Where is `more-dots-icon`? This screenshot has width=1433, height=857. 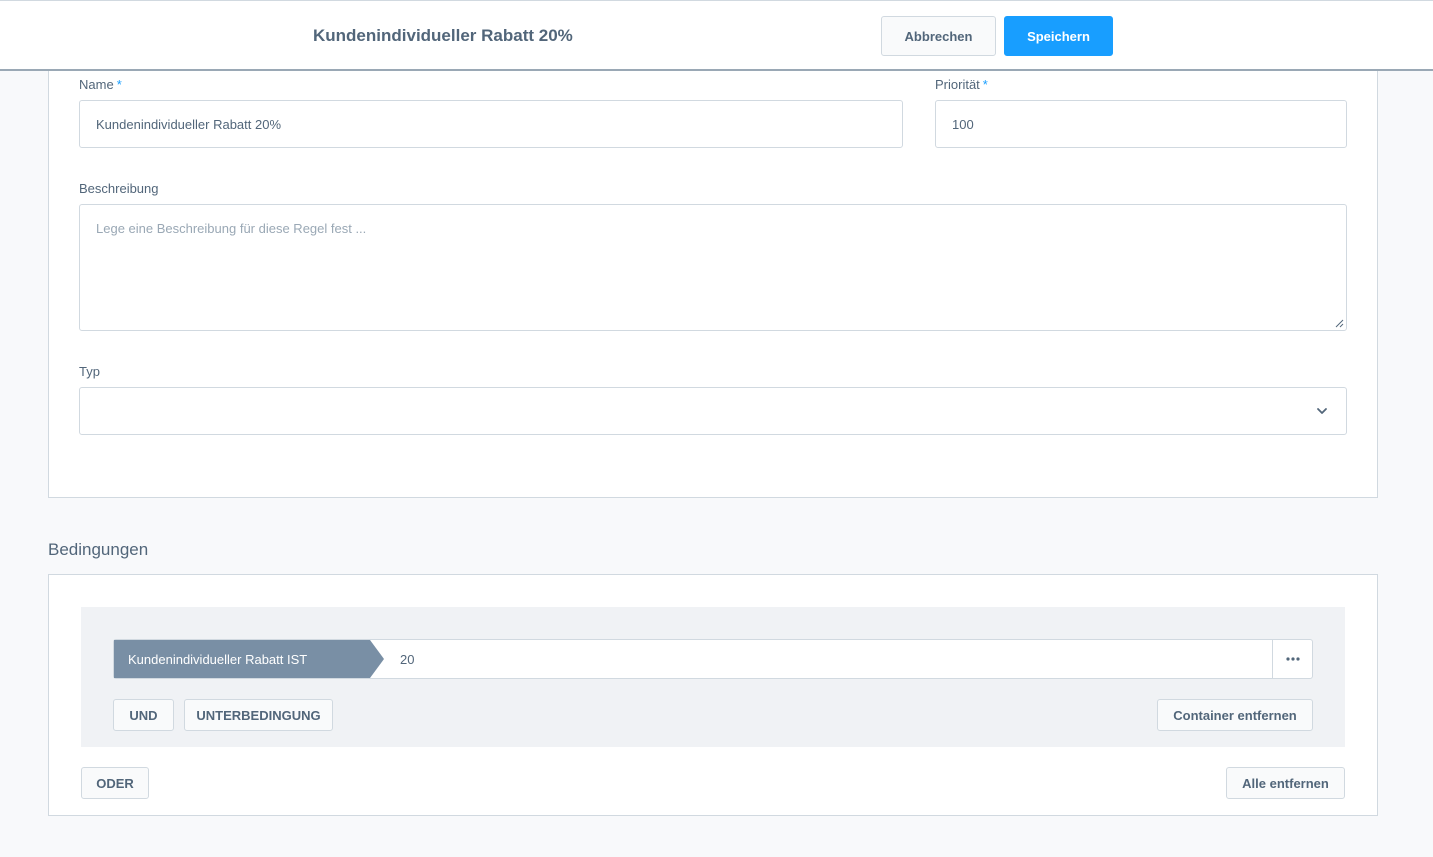 more-dots-icon is located at coordinates (1292, 659).